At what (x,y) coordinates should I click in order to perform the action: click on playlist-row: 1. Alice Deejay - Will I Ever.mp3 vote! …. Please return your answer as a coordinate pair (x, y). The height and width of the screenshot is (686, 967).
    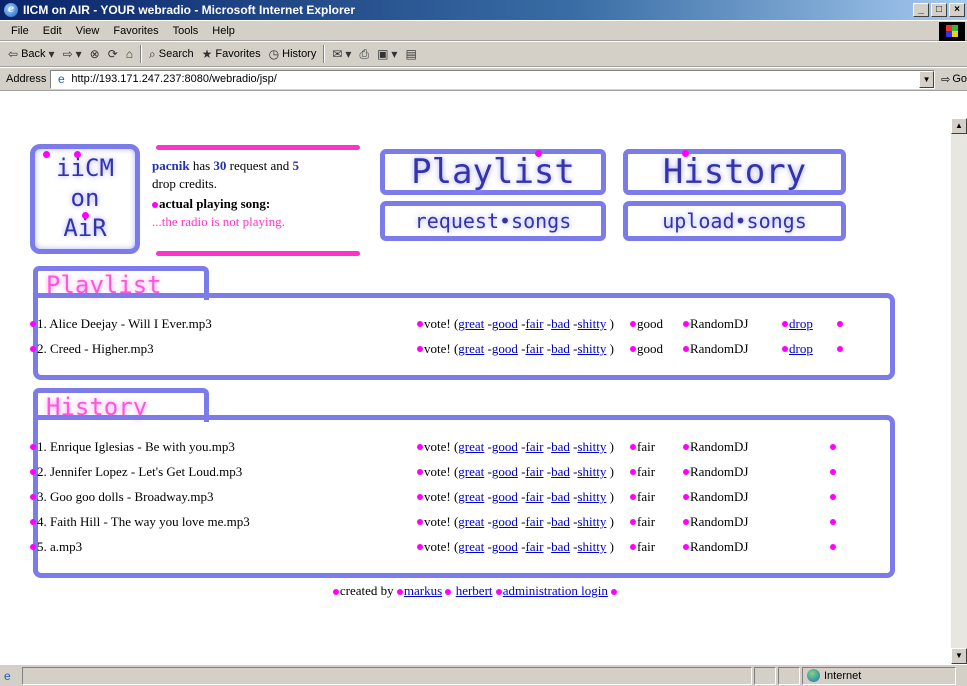
    Looking at the image, I should click on (470, 324).